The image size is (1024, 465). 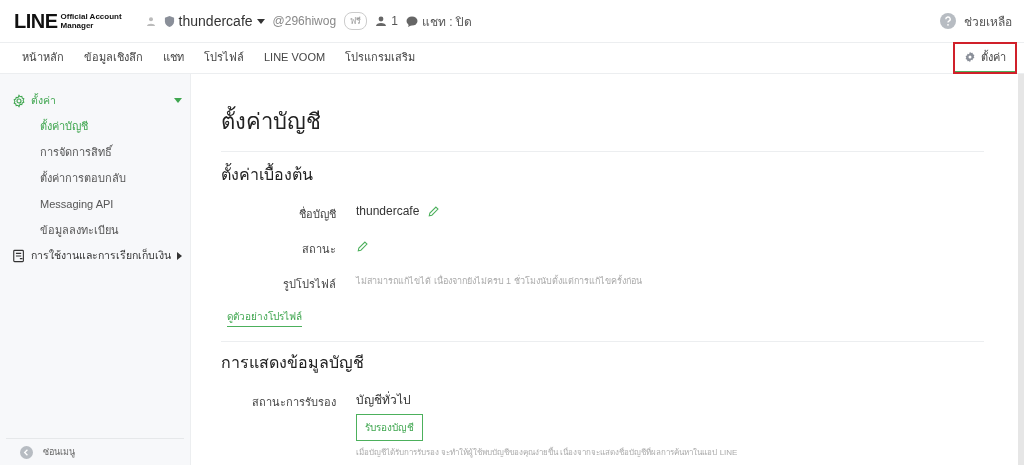 I want to click on collapse-icon, so click(x=26, y=452).